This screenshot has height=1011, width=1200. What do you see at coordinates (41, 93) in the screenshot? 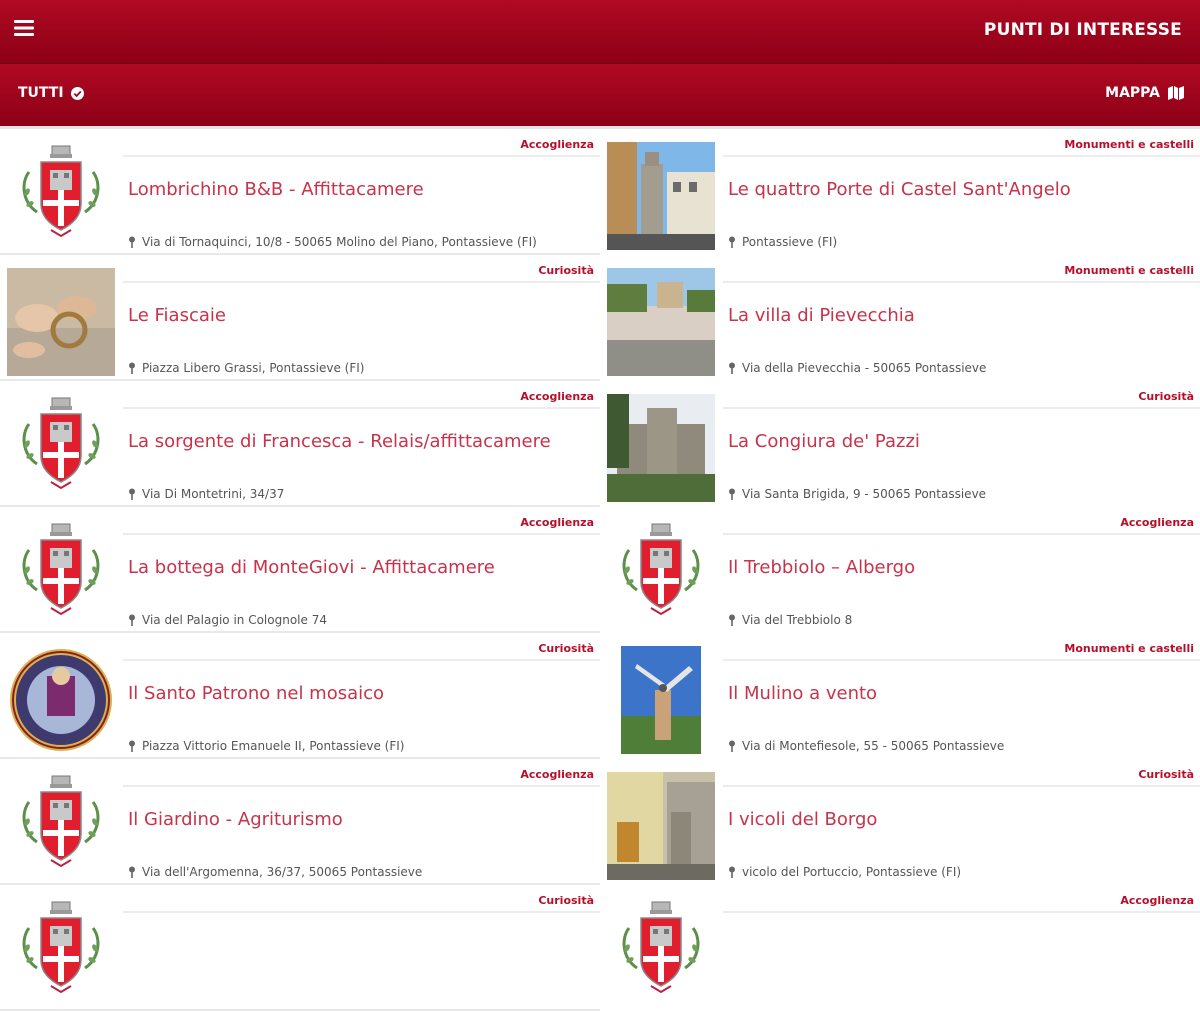
I see `filter-label: TUTTI` at bounding box center [41, 93].